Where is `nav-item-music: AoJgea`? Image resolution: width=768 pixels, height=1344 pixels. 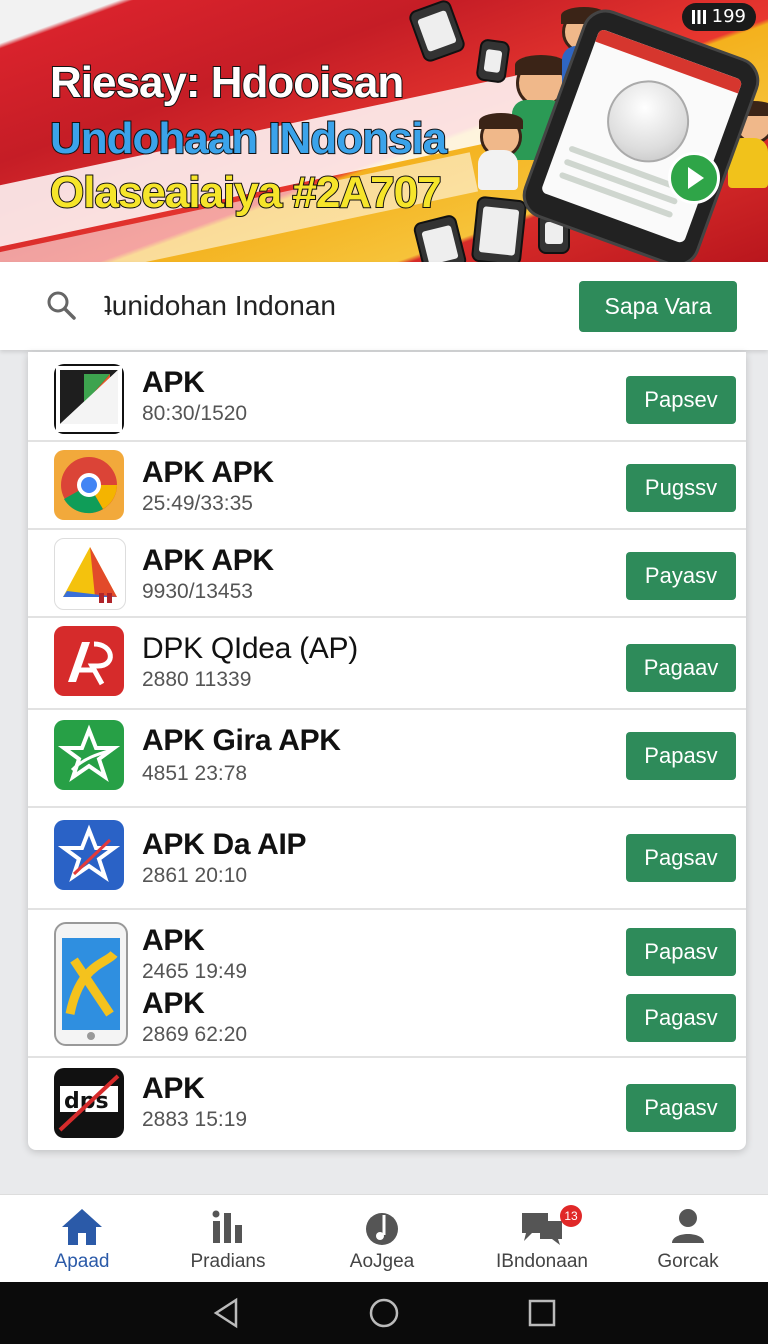
nav-item-music: AoJgea is located at coordinates (382, 1239).